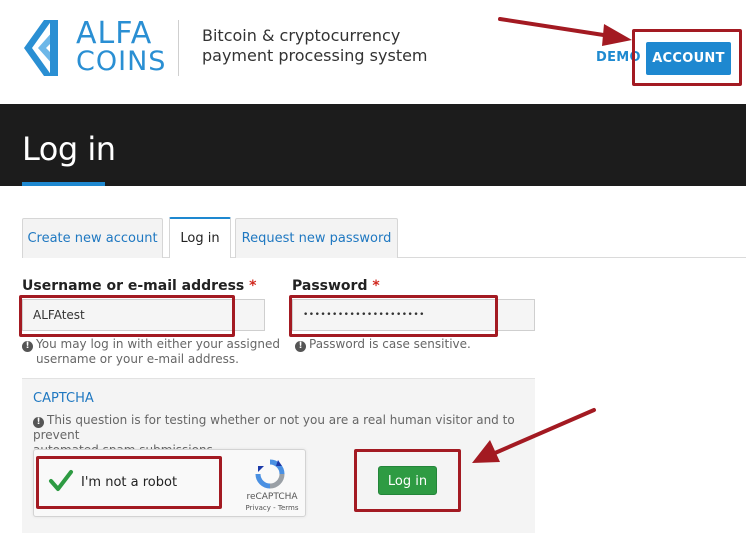  Describe the element at coordinates (178, 48) in the screenshot. I see `header-divider` at that location.